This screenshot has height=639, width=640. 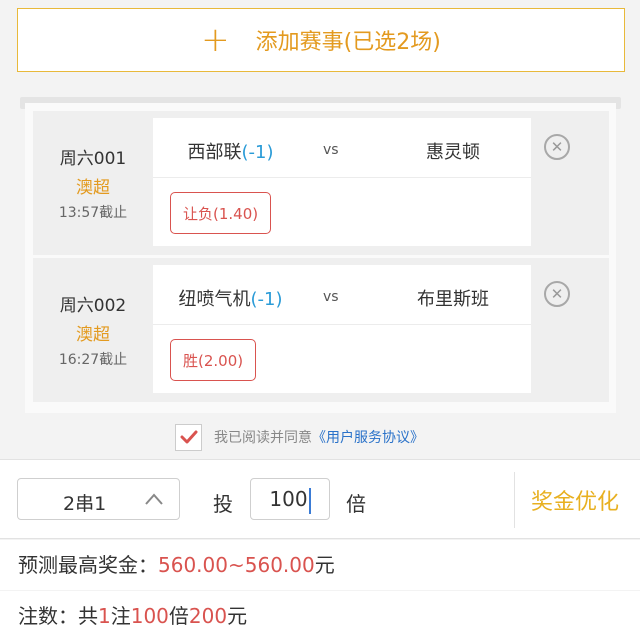 What do you see at coordinates (575, 500) in the screenshot?
I see `prize-optimize-button: 奖金优化` at bounding box center [575, 500].